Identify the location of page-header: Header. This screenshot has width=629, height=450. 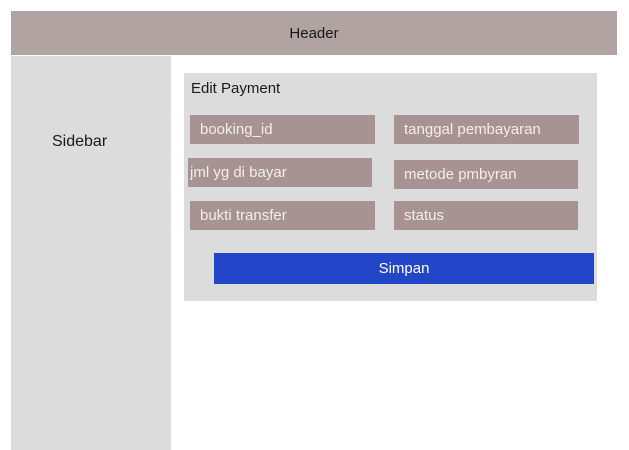
(314, 33).